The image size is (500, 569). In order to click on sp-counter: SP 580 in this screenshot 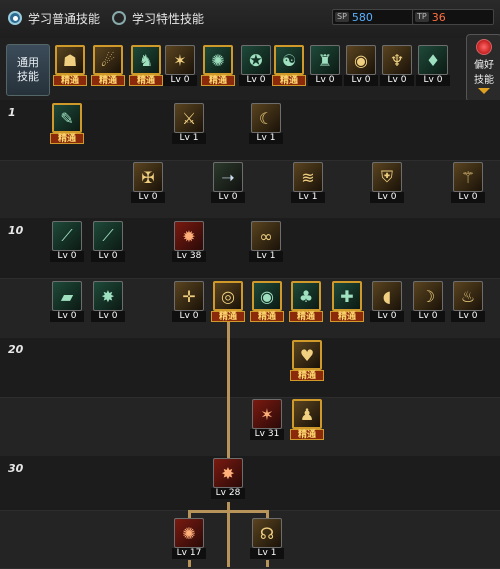, I will do `click(373, 17)`.